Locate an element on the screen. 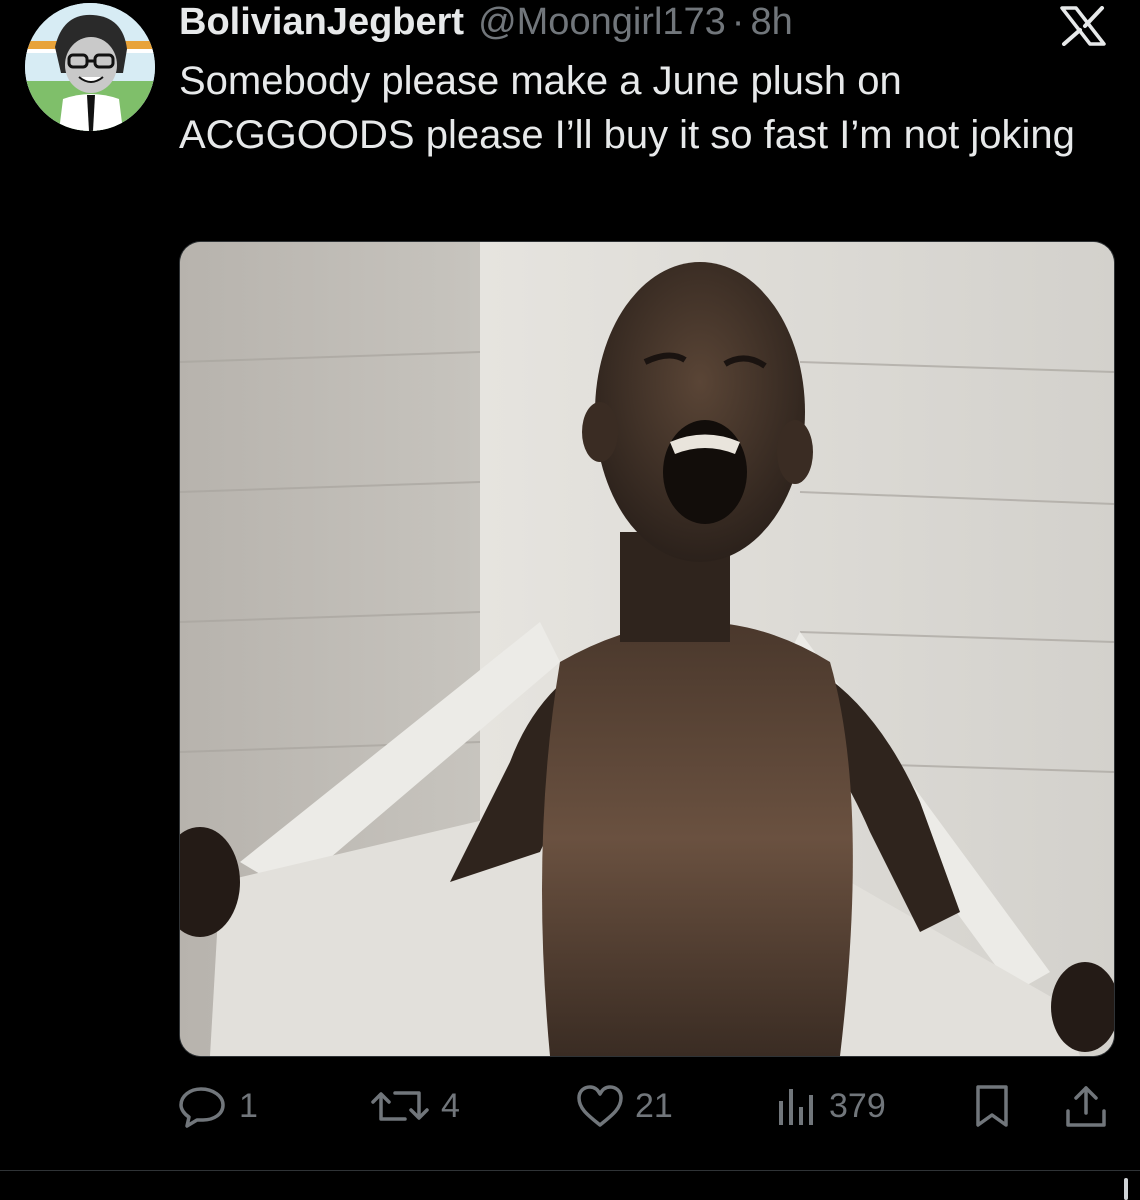 The image size is (1140, 1200). action-bar: 1 4 21 379 is located at coordinates (646, 1106).